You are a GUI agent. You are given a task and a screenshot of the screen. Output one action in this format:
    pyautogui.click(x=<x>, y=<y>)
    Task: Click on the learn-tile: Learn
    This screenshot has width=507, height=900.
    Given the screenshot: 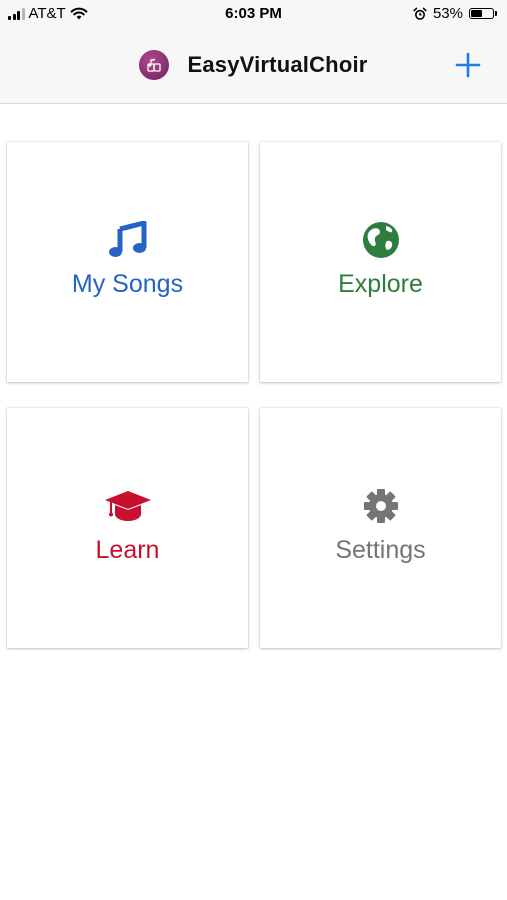 What is the action you would take?
    pyautogui.click(x=127, y=528)
    